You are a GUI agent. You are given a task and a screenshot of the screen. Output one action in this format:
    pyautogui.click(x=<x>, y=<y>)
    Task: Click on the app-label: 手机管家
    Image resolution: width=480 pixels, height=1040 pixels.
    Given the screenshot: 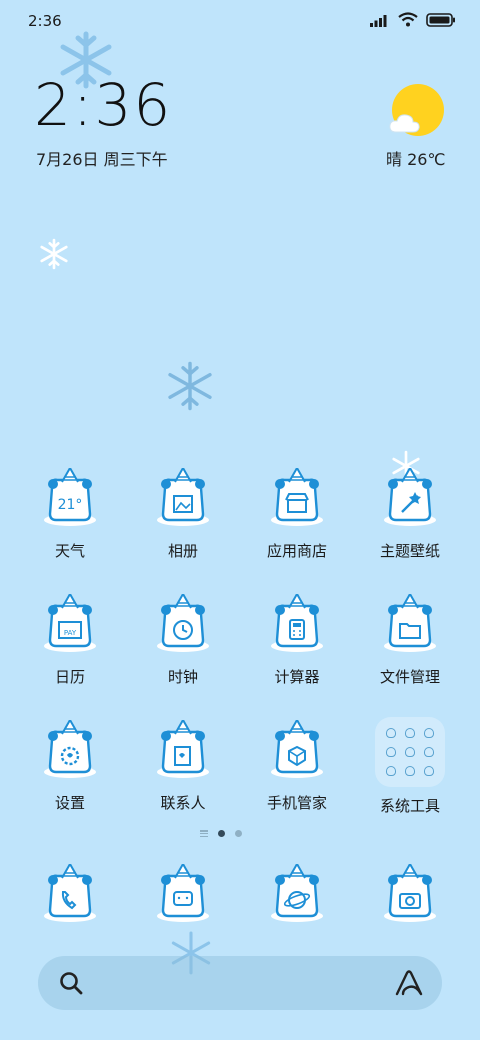 What is the action you would take?
    pyautogui.click(x=296, y=803)
    